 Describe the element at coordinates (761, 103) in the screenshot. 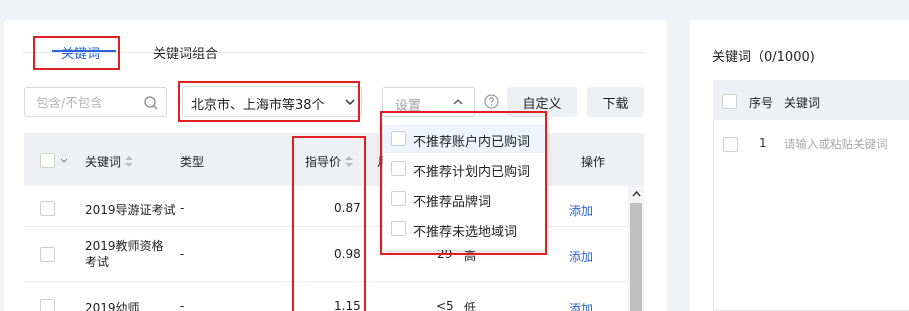

I see `column-index: 序号` at that location.